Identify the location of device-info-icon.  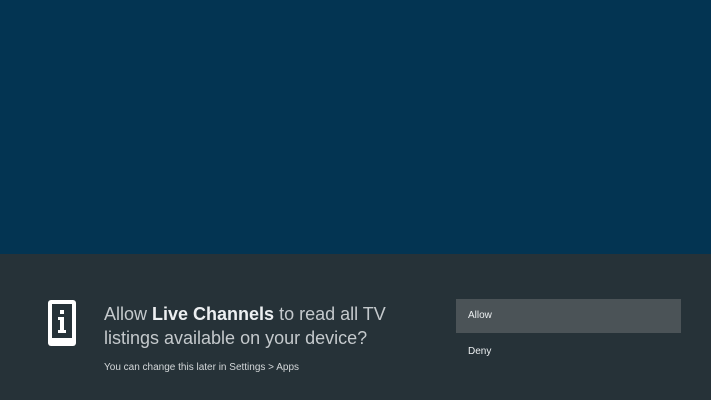
(62, 323).